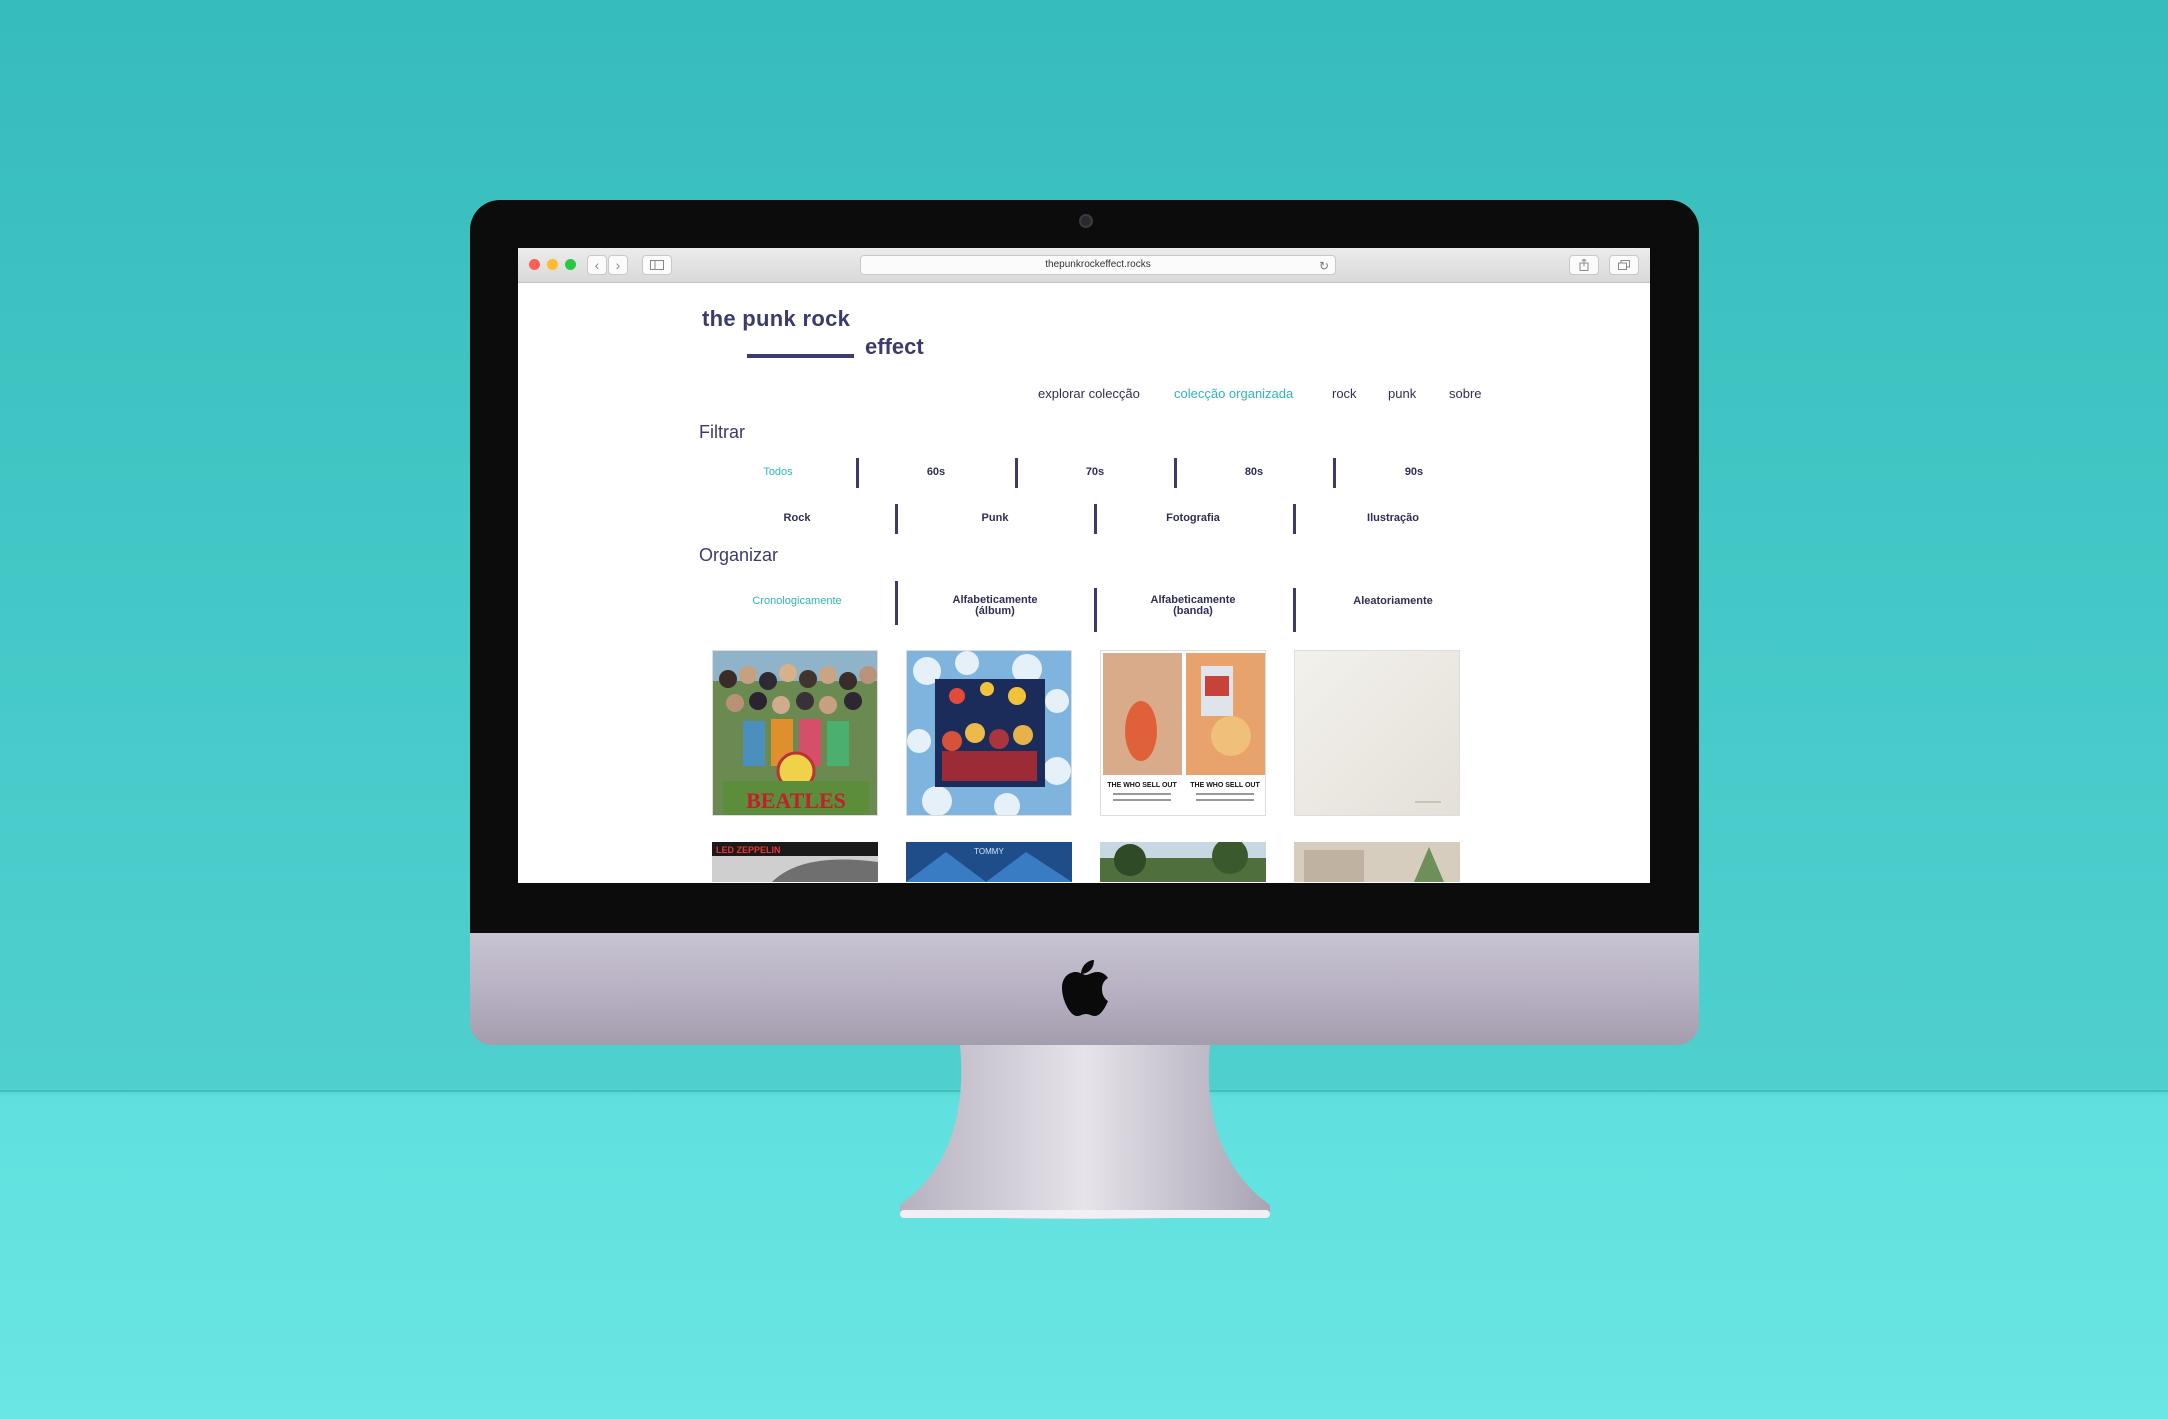  Describe the element at coordinates (1465, 393) in the screenshot. I see `nav-sobre: sobre` at that location.